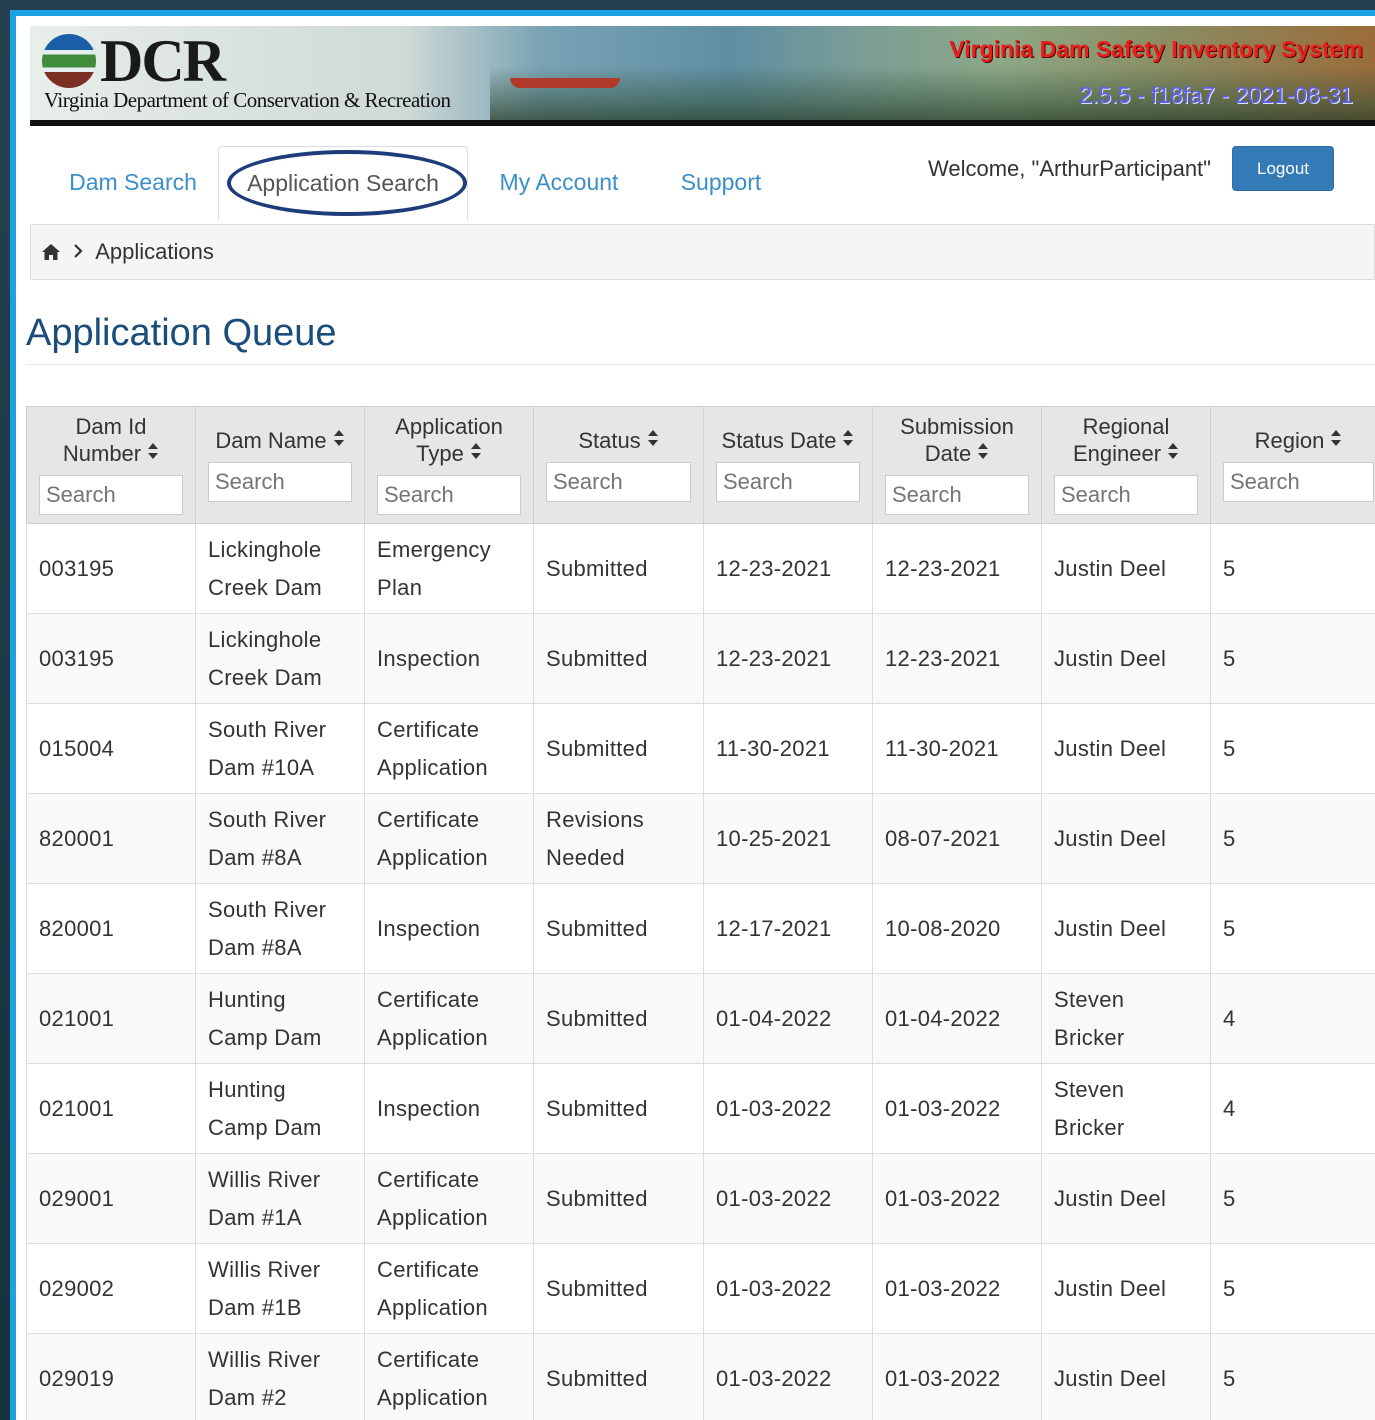 This screenshot has height=1420, width=1375. Describe the element at coordinates (957, 658) in the screenshot. I see `cell-submission-date: 12-23-2021` at that location.